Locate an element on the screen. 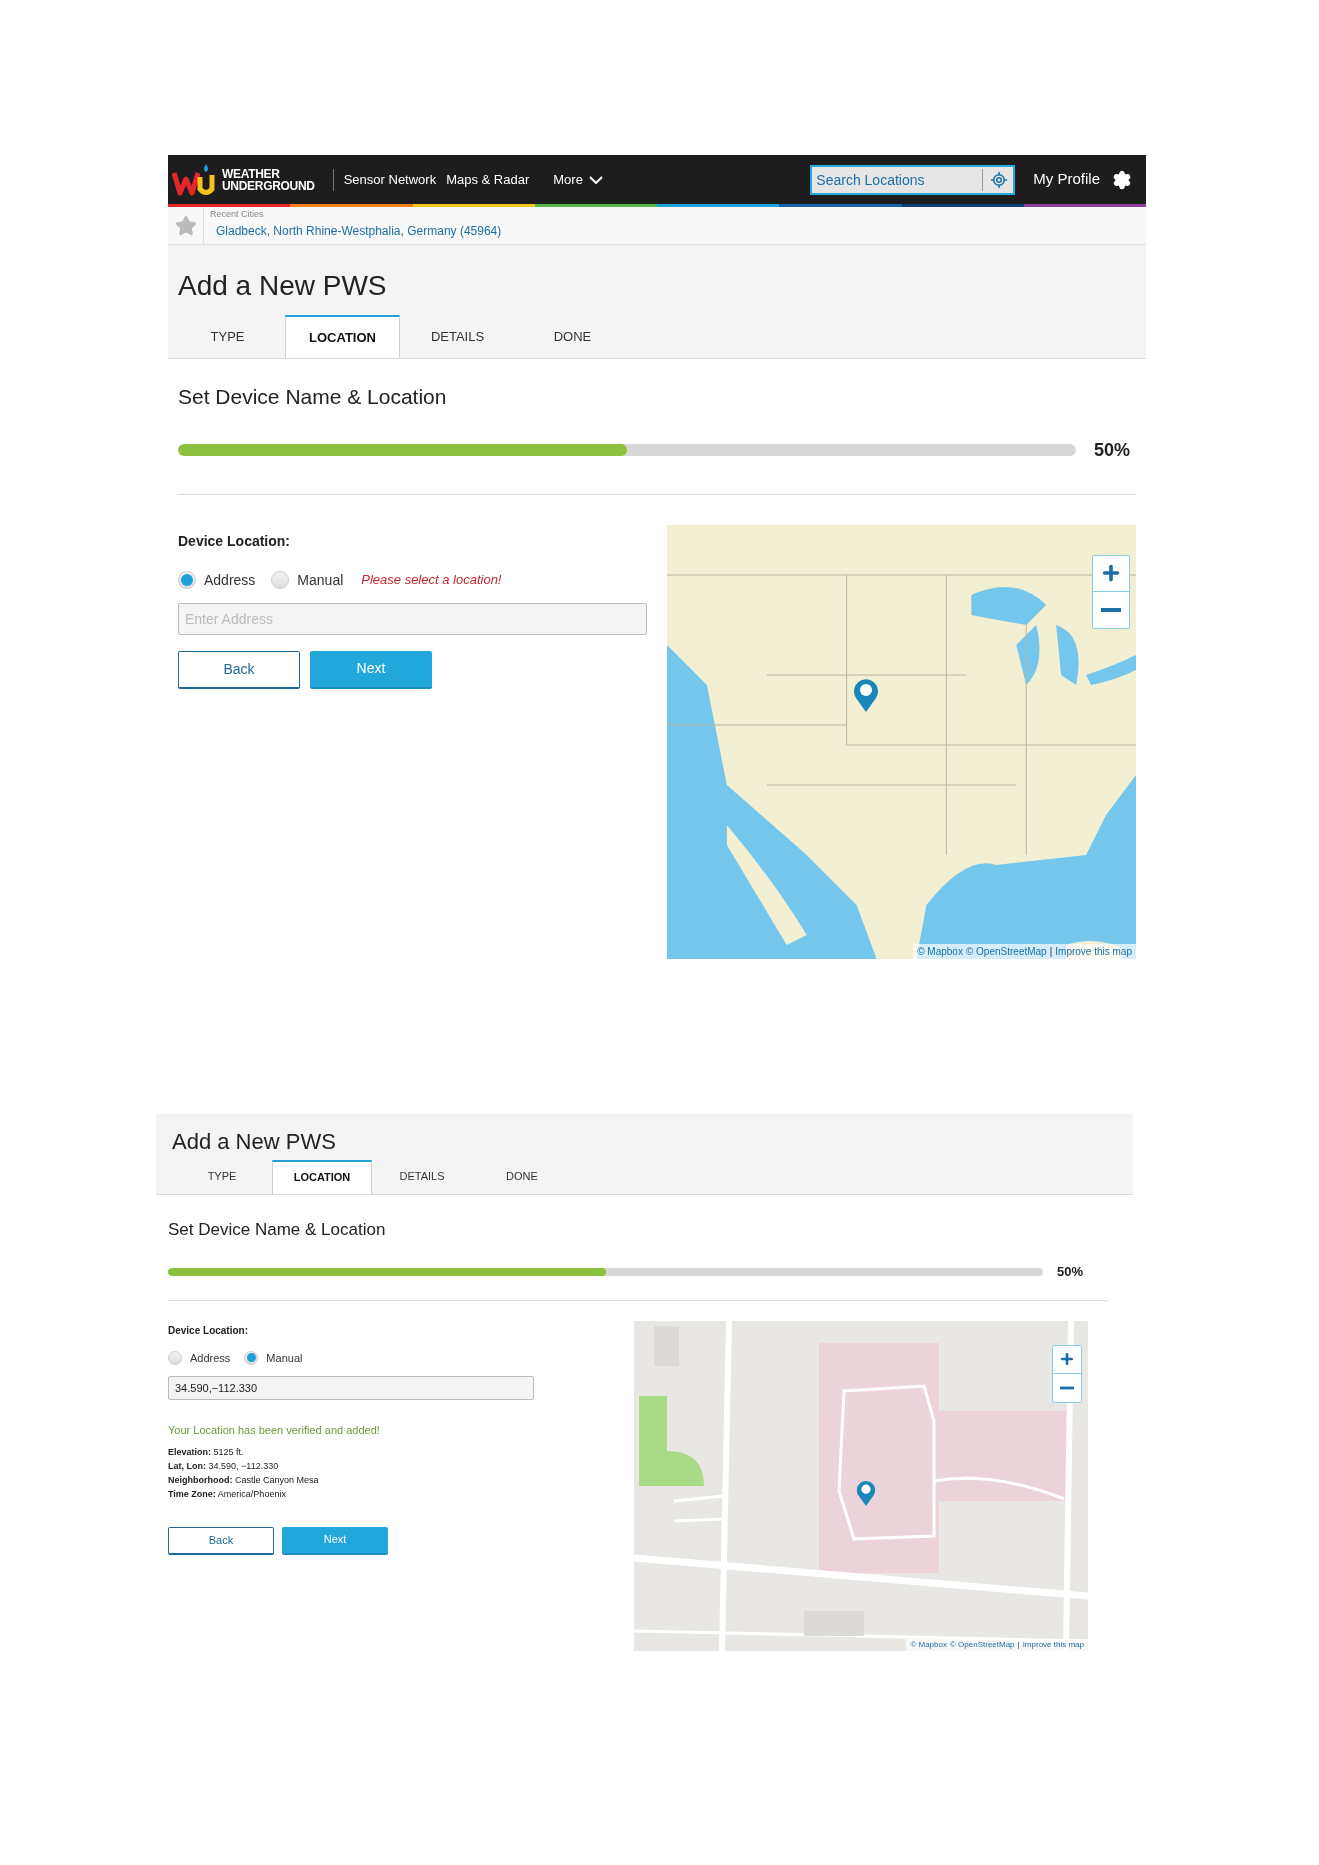 The height and width of the screenshot is (1865, 1319). locate-icon is located at coordinates (999, 179).